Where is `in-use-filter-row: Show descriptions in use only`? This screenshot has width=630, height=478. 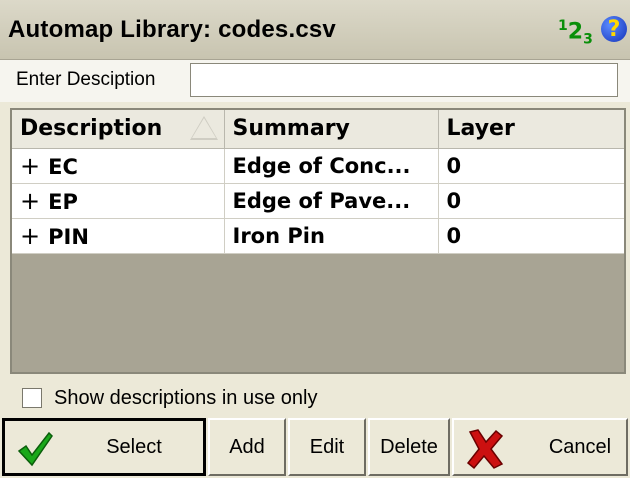 in-use-filter-row: Show descriptions in use only is located at coordinates (315, 400).